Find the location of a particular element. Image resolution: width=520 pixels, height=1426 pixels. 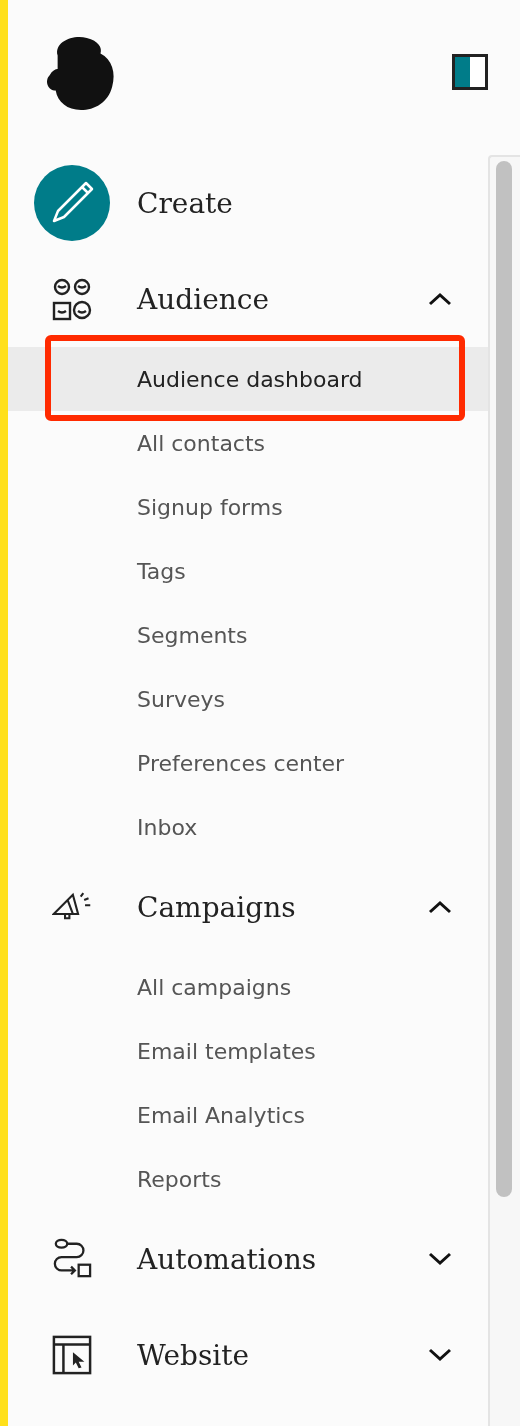

scrollbar-thumb is located at coordinates (504, 679).